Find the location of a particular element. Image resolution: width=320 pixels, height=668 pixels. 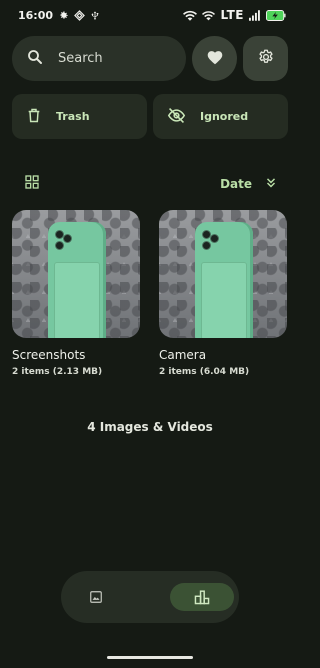

gear-icon is located at coordinates (266, 59).